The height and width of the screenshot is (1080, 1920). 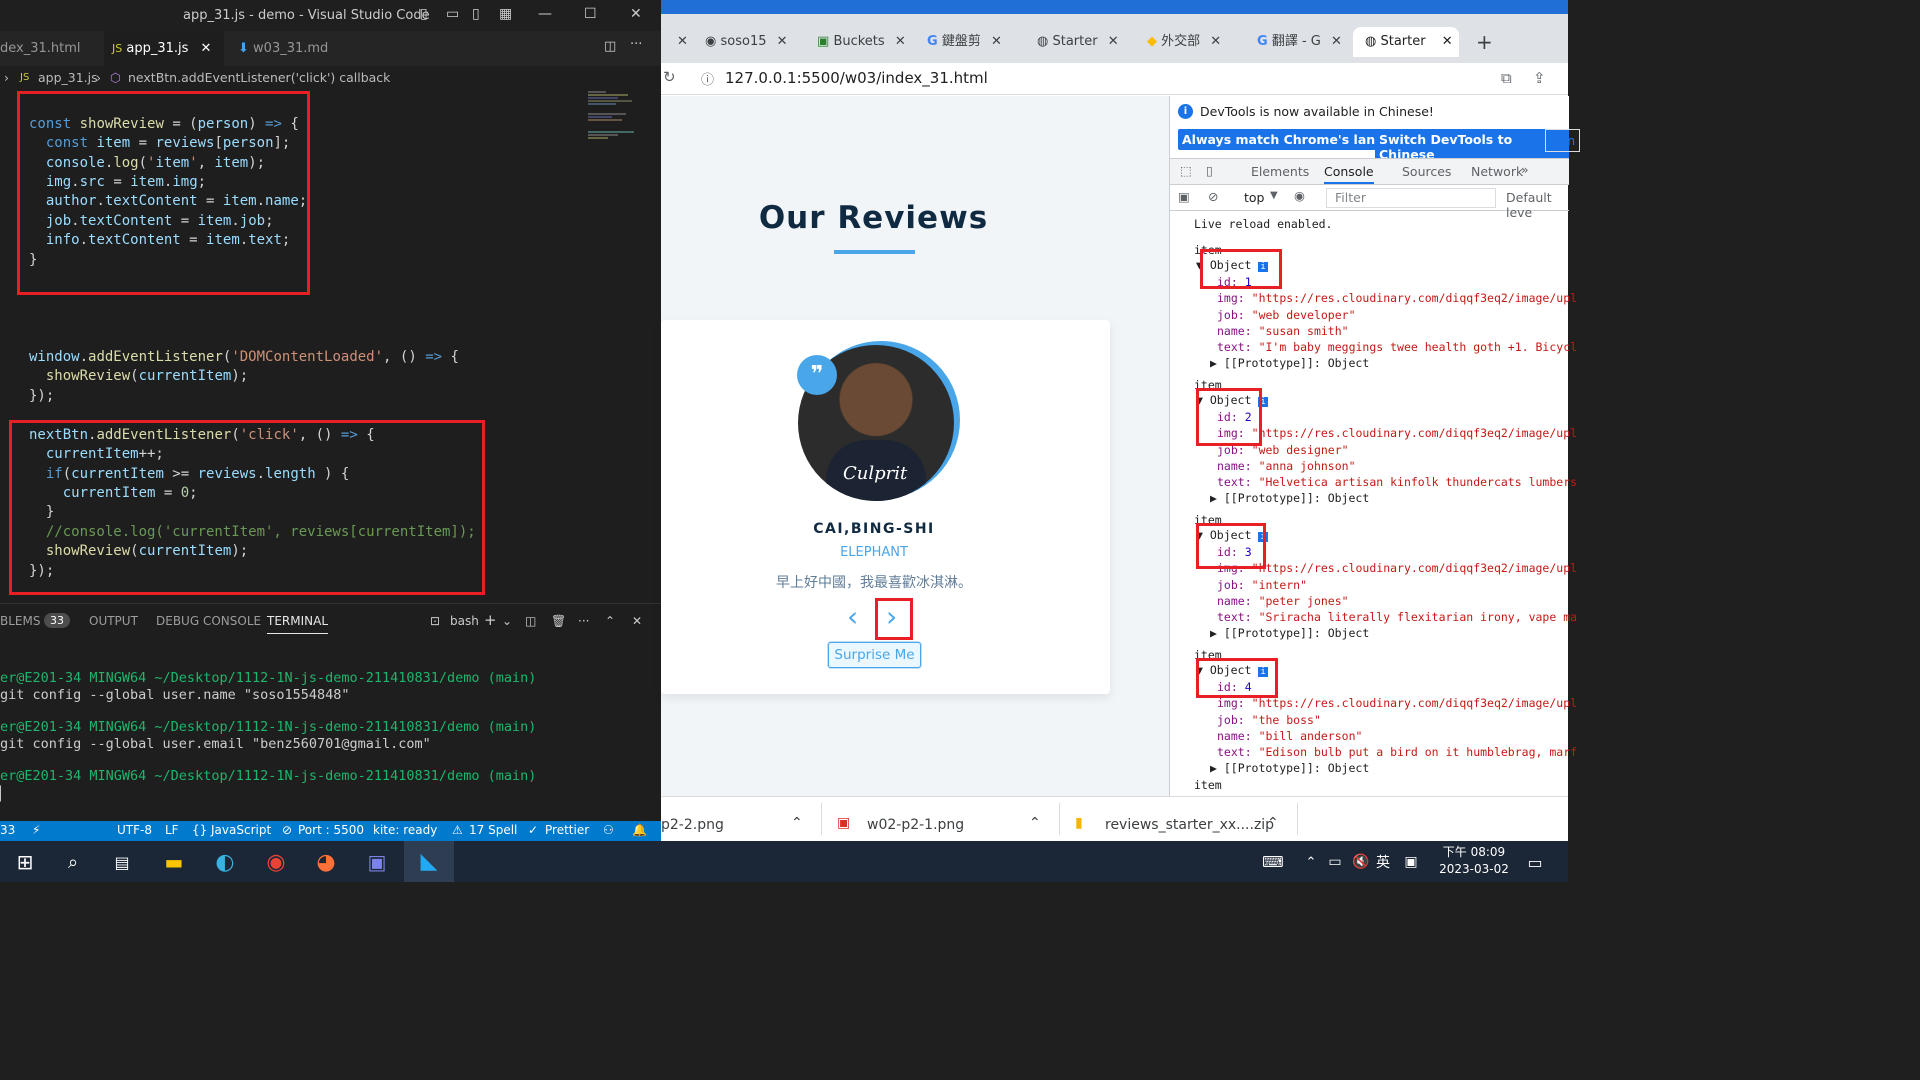 I want to click on tab-debug-console: DEBUG CONSOLE, so click(x=208, y=621).